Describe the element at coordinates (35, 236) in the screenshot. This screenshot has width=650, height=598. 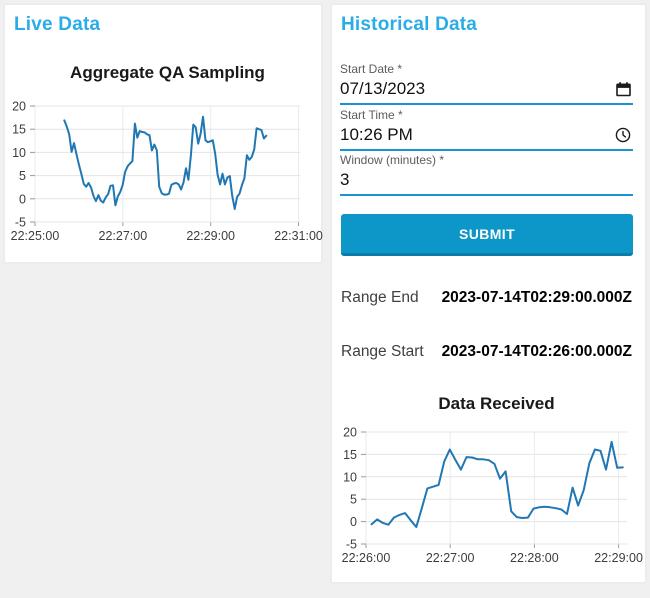
I see `svg-text: 22:25:00` at that location.